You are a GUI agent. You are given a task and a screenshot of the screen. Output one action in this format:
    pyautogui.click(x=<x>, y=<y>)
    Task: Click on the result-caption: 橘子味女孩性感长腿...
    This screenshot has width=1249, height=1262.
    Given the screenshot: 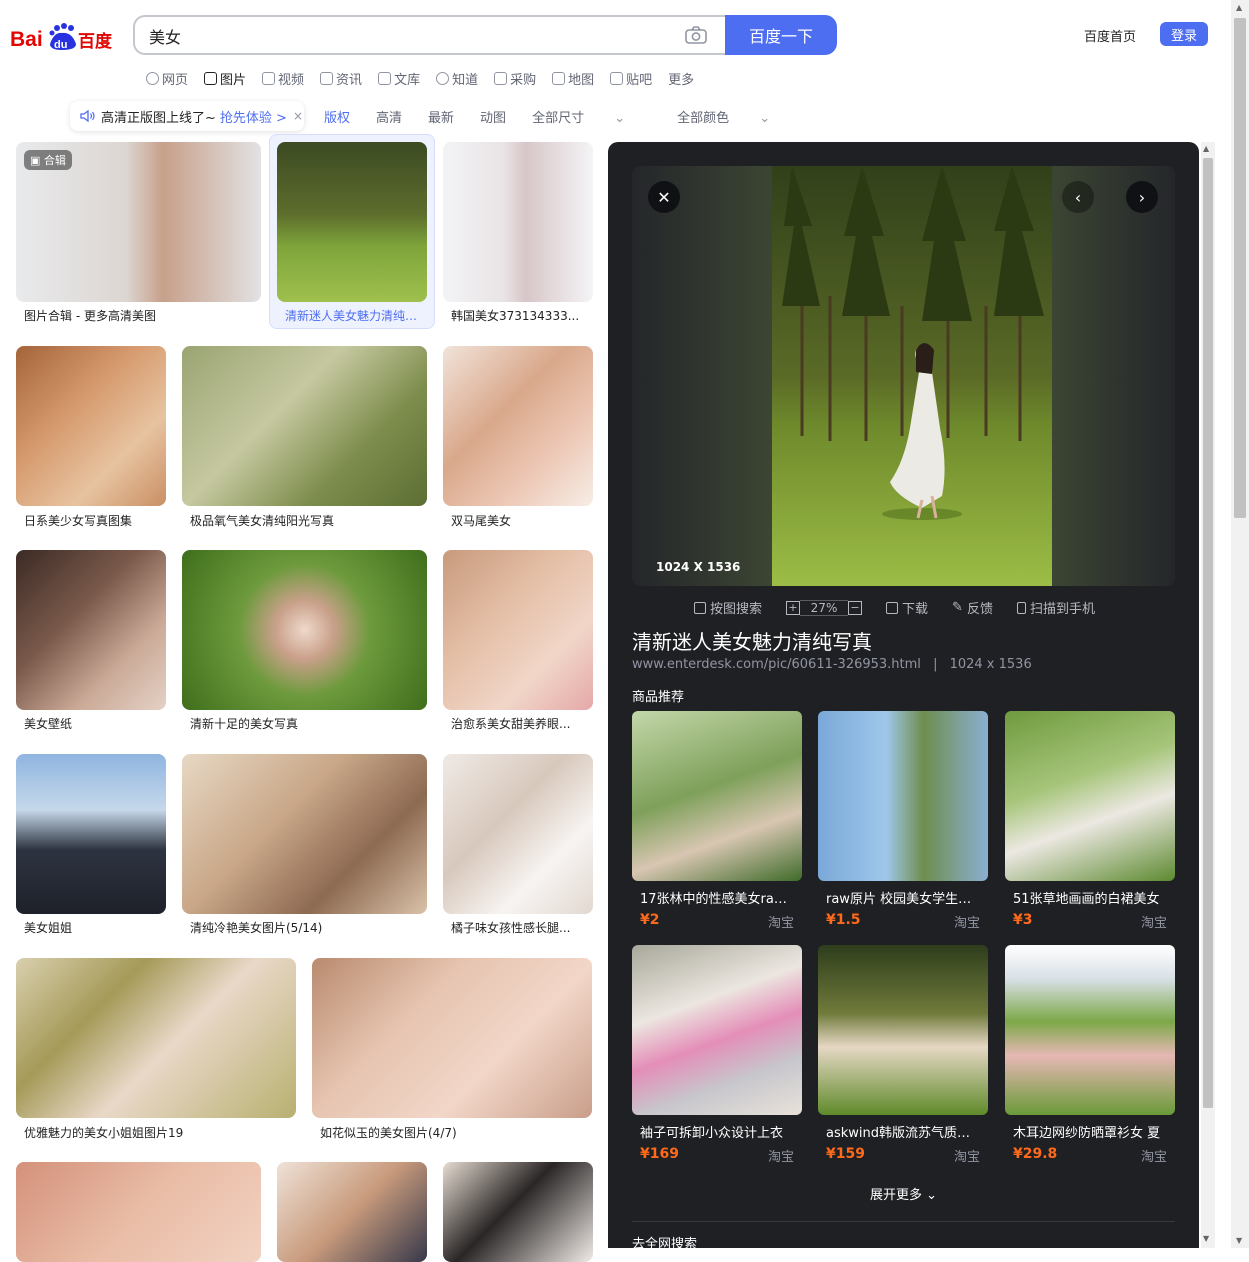 What is the action you would take?
    pyautogui.click(x=518, y=927)
    